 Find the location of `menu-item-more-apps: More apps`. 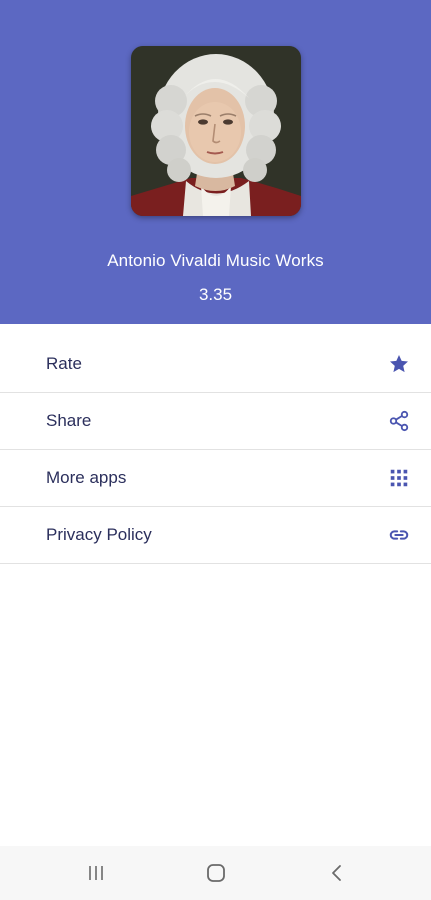

menu-item-more-apps: More apps is located at coordinates (215, 478).